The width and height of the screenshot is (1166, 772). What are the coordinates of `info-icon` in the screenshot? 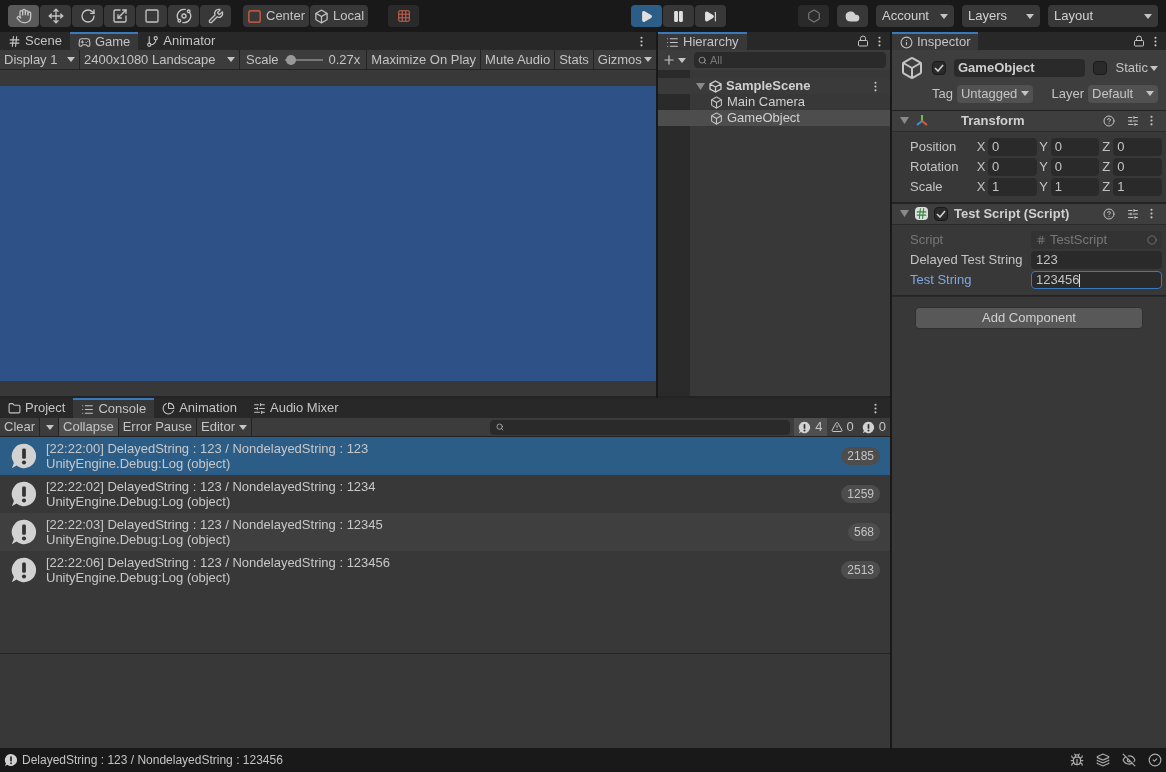 It's located at (805, 427).